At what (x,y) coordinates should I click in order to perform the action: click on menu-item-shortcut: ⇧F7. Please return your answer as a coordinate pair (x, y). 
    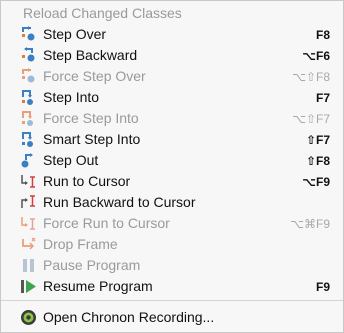
    Looking at the image, I should click on (317, 140).